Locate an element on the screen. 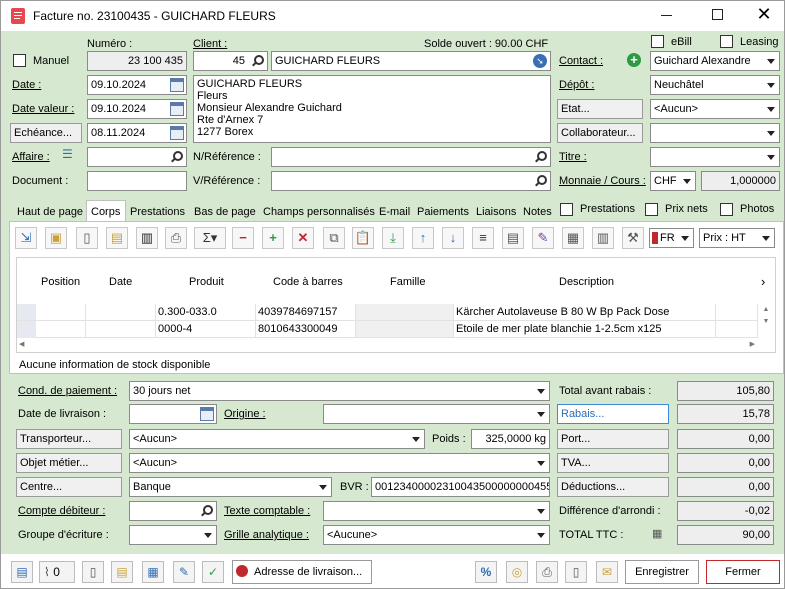  groupe-ecriture-select is located at coordinates (173, 535).